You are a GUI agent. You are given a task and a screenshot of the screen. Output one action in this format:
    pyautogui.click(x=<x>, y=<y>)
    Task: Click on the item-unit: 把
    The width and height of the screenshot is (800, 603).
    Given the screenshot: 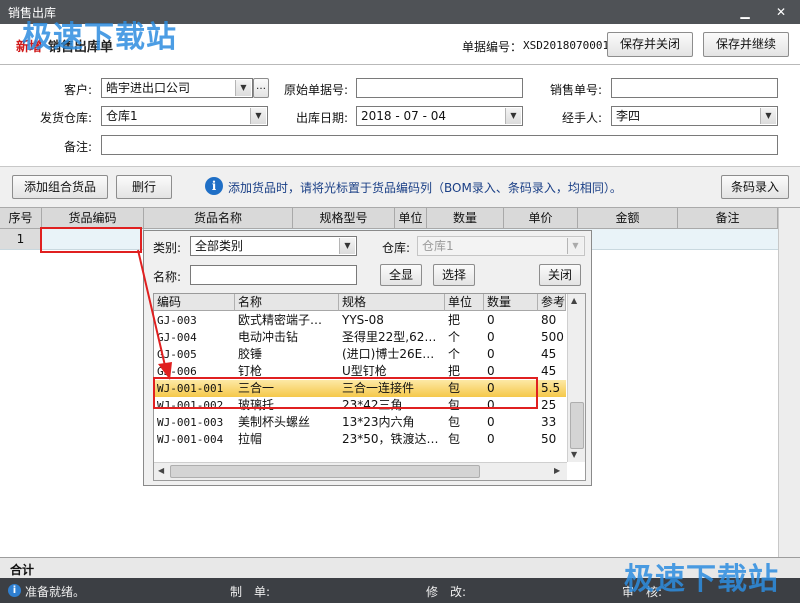 What is the action you would take?
    pyautogui.click(x=454, y=320)
    